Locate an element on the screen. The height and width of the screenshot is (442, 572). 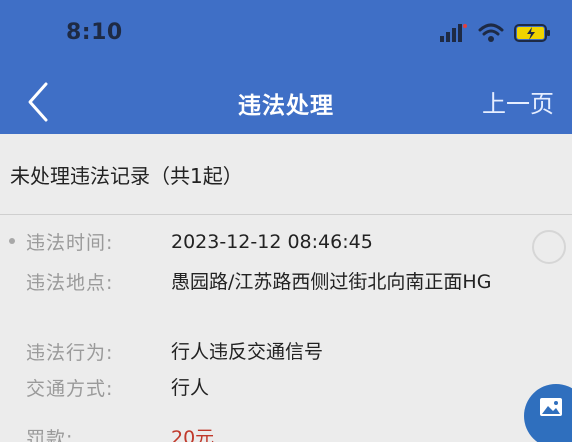
section-title: 未处理违法记录（共1起） is located at coordinates (126, 176).